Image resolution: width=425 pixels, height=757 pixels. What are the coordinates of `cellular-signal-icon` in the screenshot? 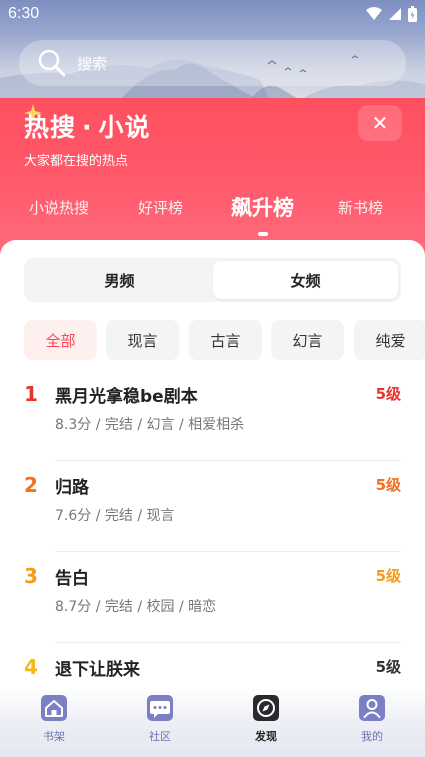 It's located at (395, 14).